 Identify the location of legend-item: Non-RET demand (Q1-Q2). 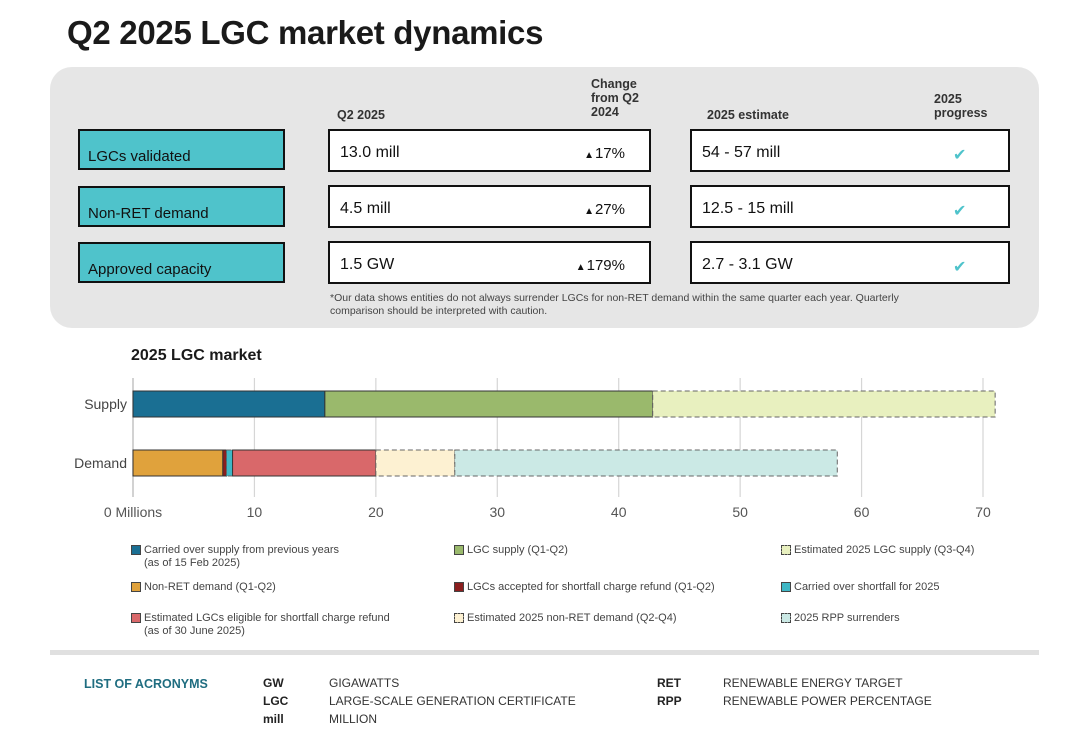
(203, 587).